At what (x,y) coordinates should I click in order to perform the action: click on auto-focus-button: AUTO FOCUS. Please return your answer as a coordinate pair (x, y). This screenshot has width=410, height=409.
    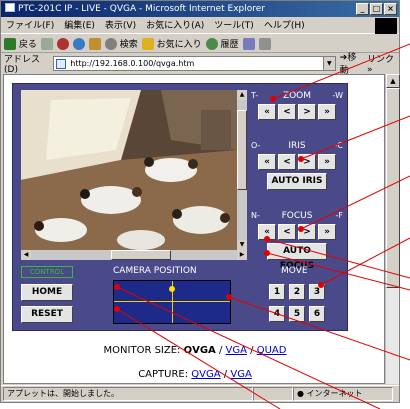
    Looking at the image, I should click on (297, 257).